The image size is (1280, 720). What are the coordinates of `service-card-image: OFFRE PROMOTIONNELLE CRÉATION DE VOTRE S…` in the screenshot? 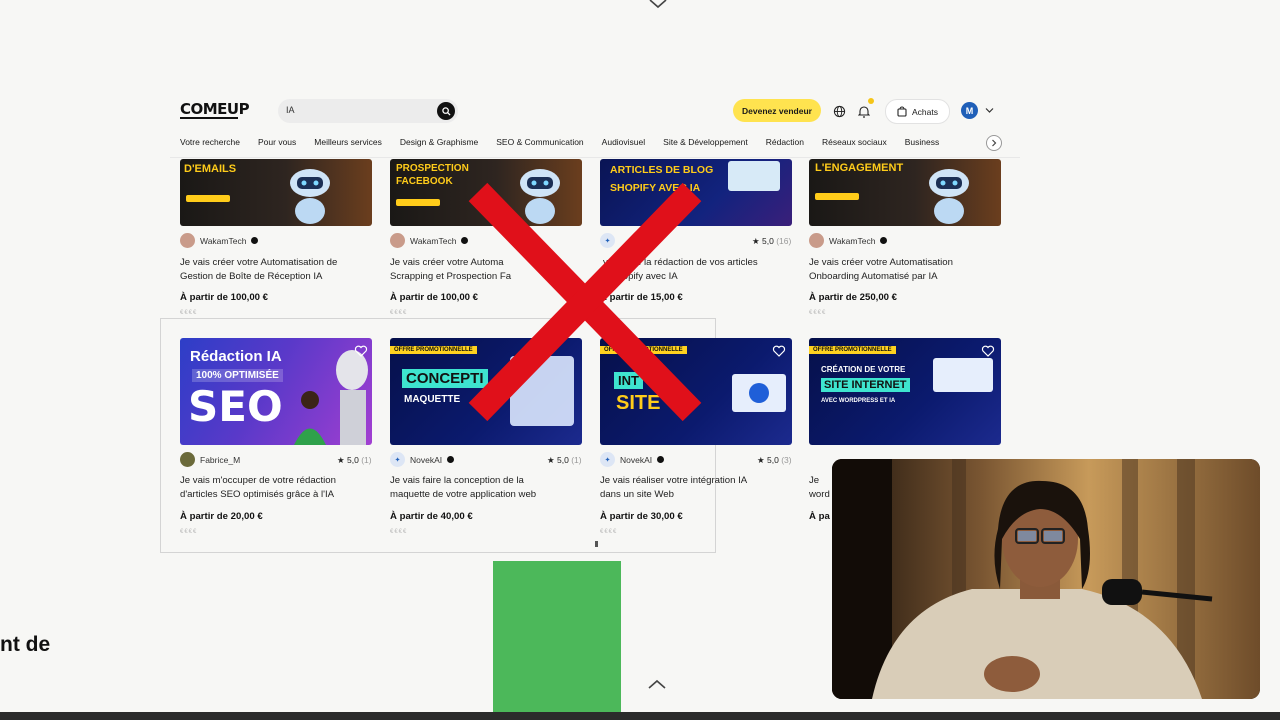 It's located at (905, 391).